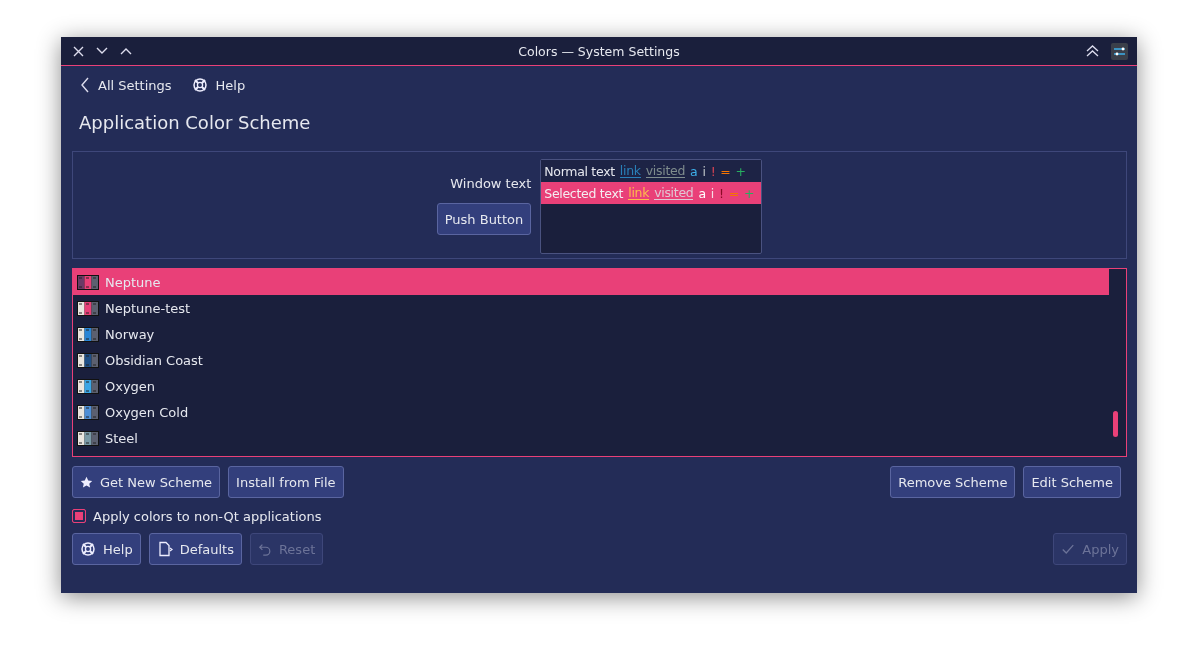 The width and height of the screenshot is (1199, 655). Describe the element at coordinates (591, 438) in the screenshot. I see `scheme-item: Steel` at that location.